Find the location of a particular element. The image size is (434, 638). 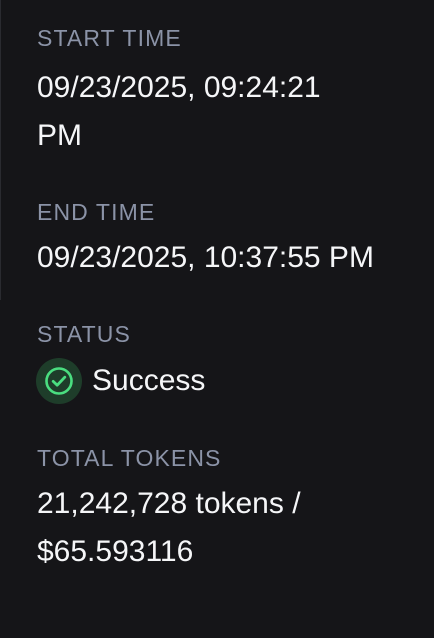

status-value: Success is located at coordinates (149, 380).